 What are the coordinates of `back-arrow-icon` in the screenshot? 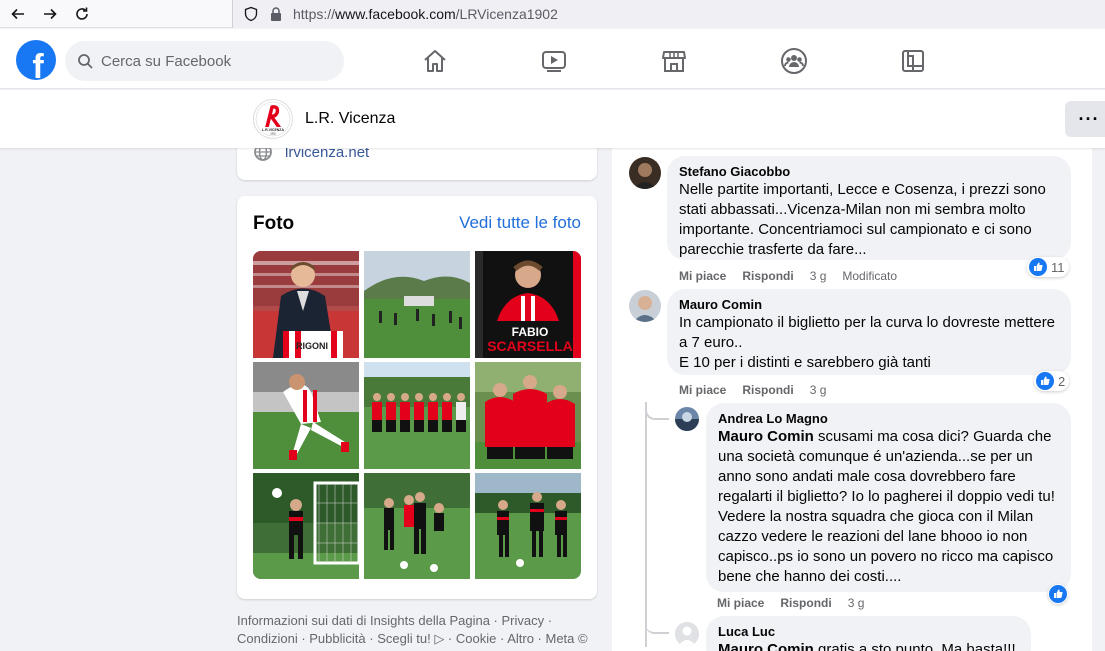 It's located at (17, 13).